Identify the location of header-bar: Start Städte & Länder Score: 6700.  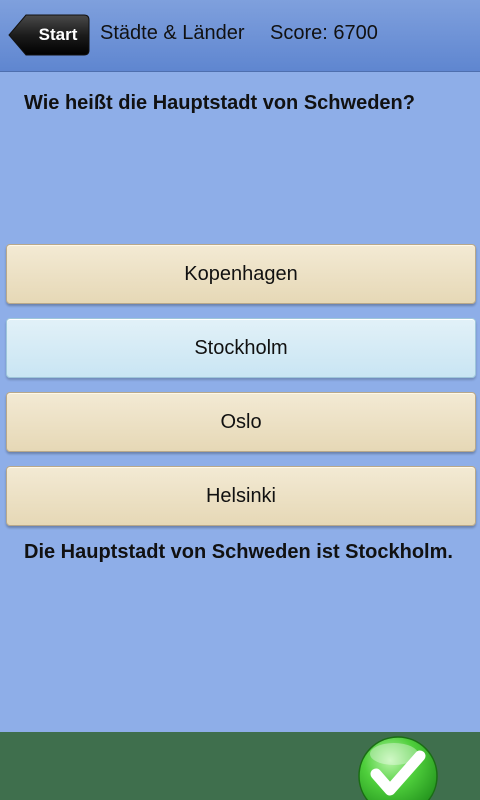
(240, 36).